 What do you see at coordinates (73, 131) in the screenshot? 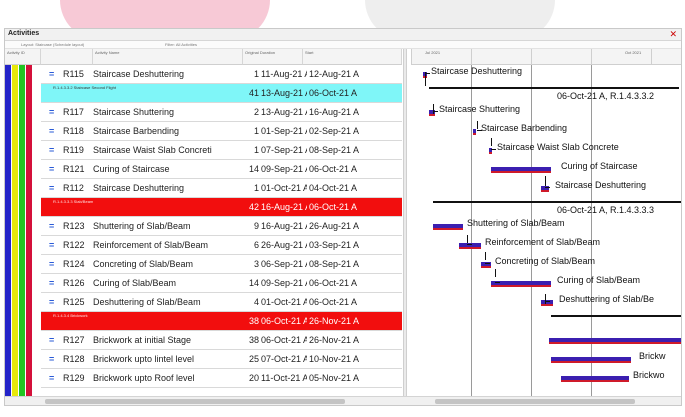
I see `activity-id: R118` at bounding box center [73, 131].